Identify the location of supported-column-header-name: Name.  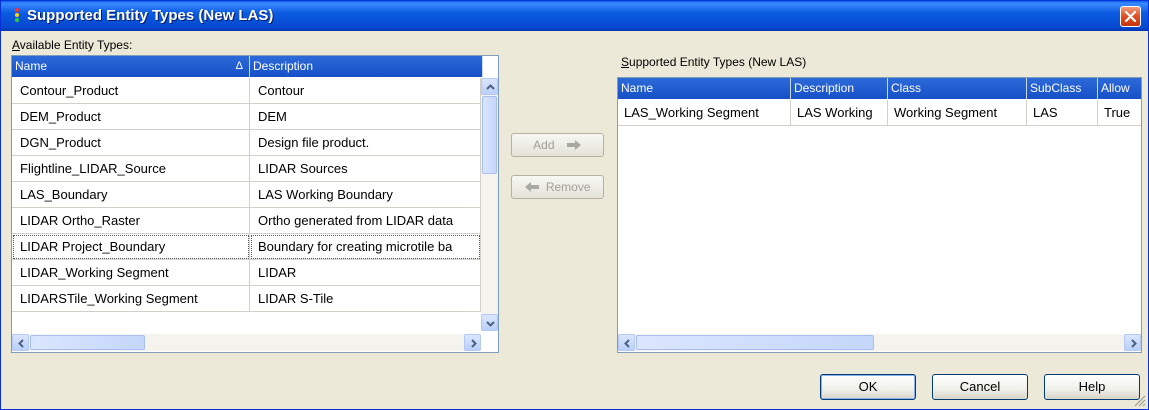
(704, 88).